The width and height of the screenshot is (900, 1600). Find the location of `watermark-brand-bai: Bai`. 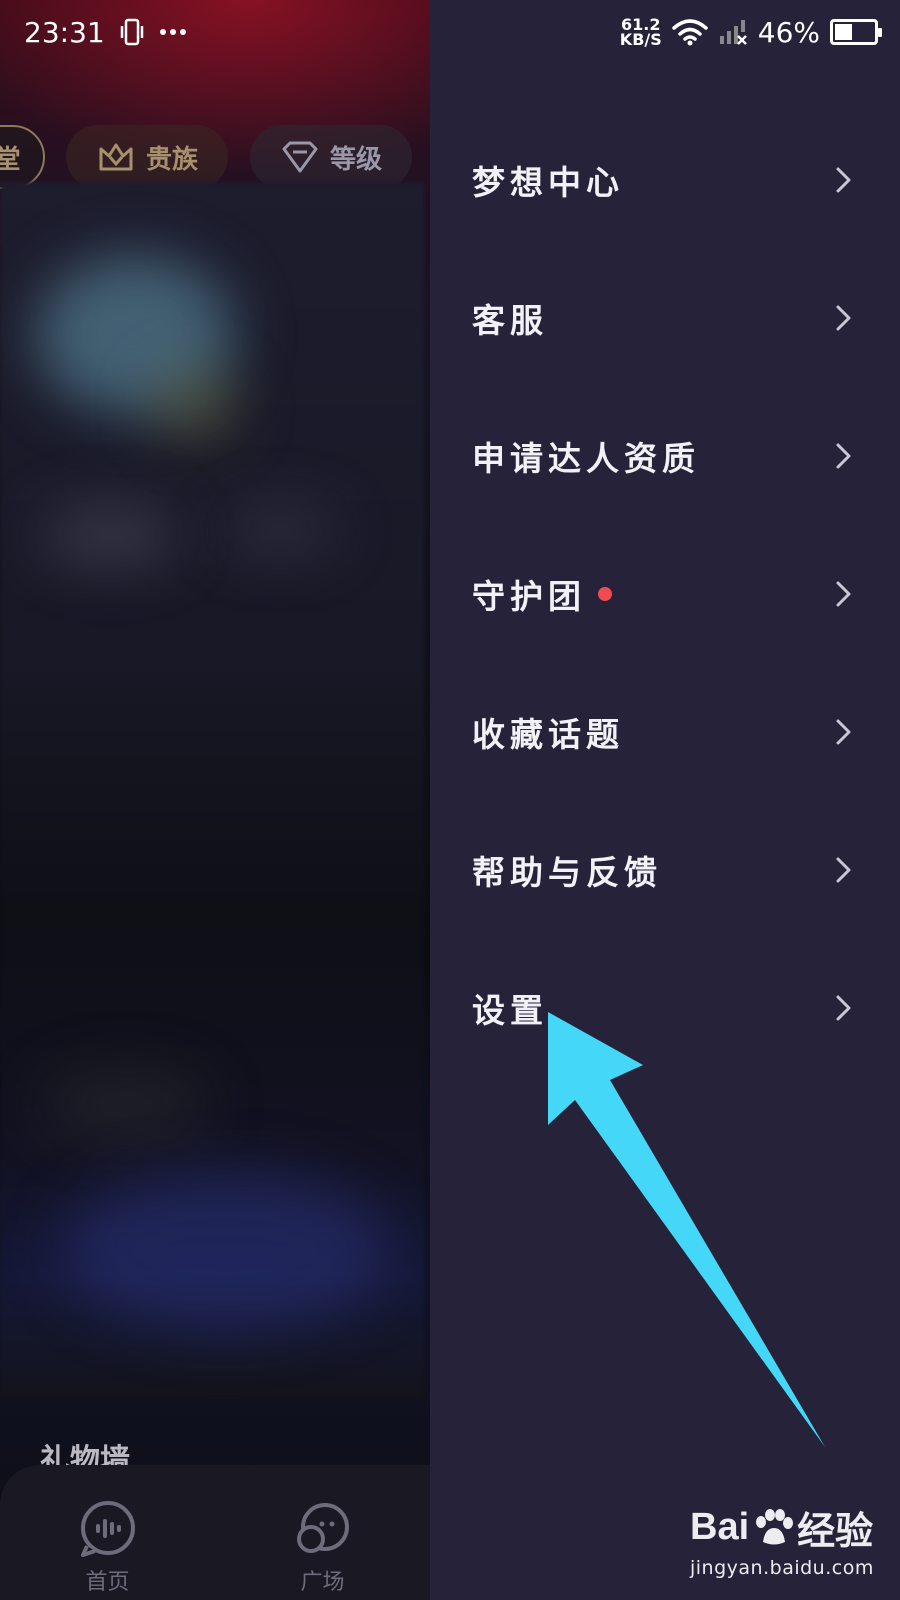

watermark-brand-bai: Bai is located at coordinates (720, 1527).